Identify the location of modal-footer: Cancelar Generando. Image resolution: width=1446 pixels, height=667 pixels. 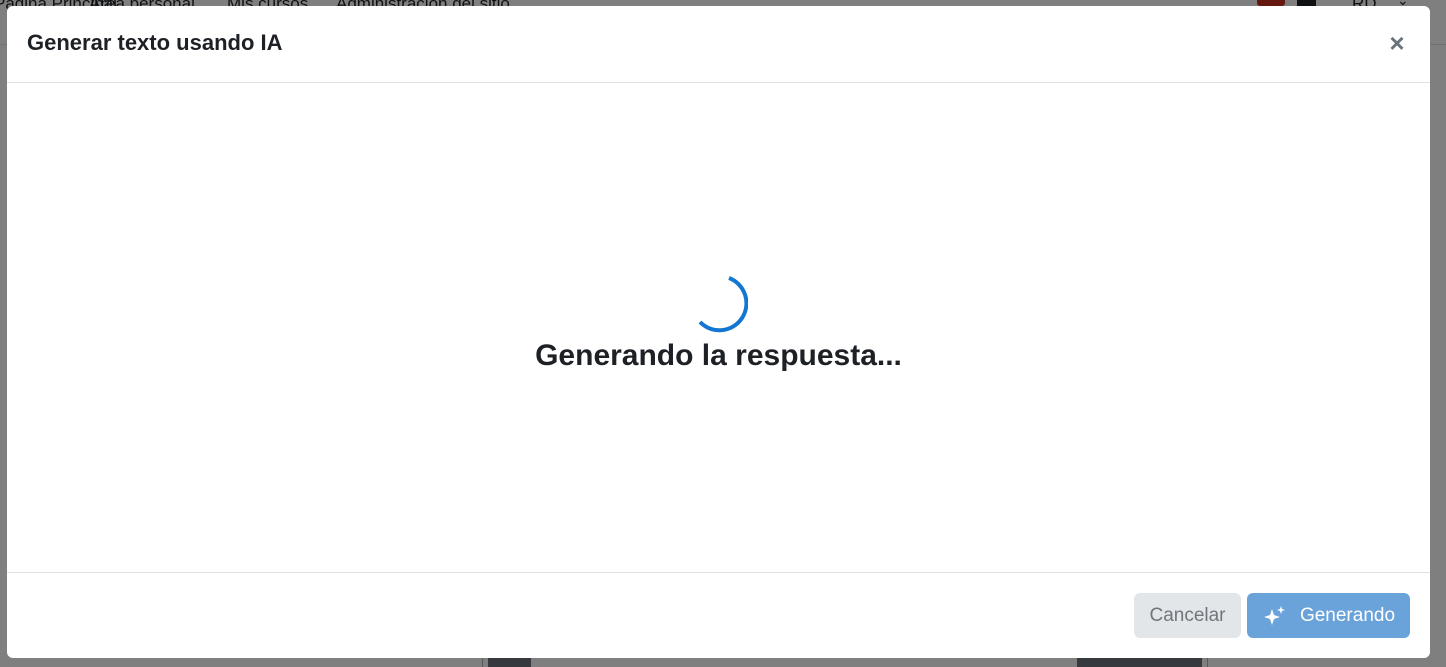
(718, 615).